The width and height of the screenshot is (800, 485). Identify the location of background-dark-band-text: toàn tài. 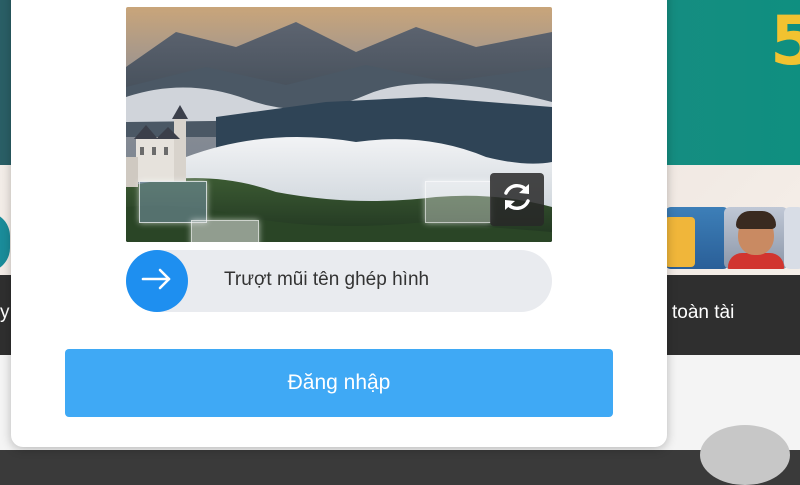
(703, 312).